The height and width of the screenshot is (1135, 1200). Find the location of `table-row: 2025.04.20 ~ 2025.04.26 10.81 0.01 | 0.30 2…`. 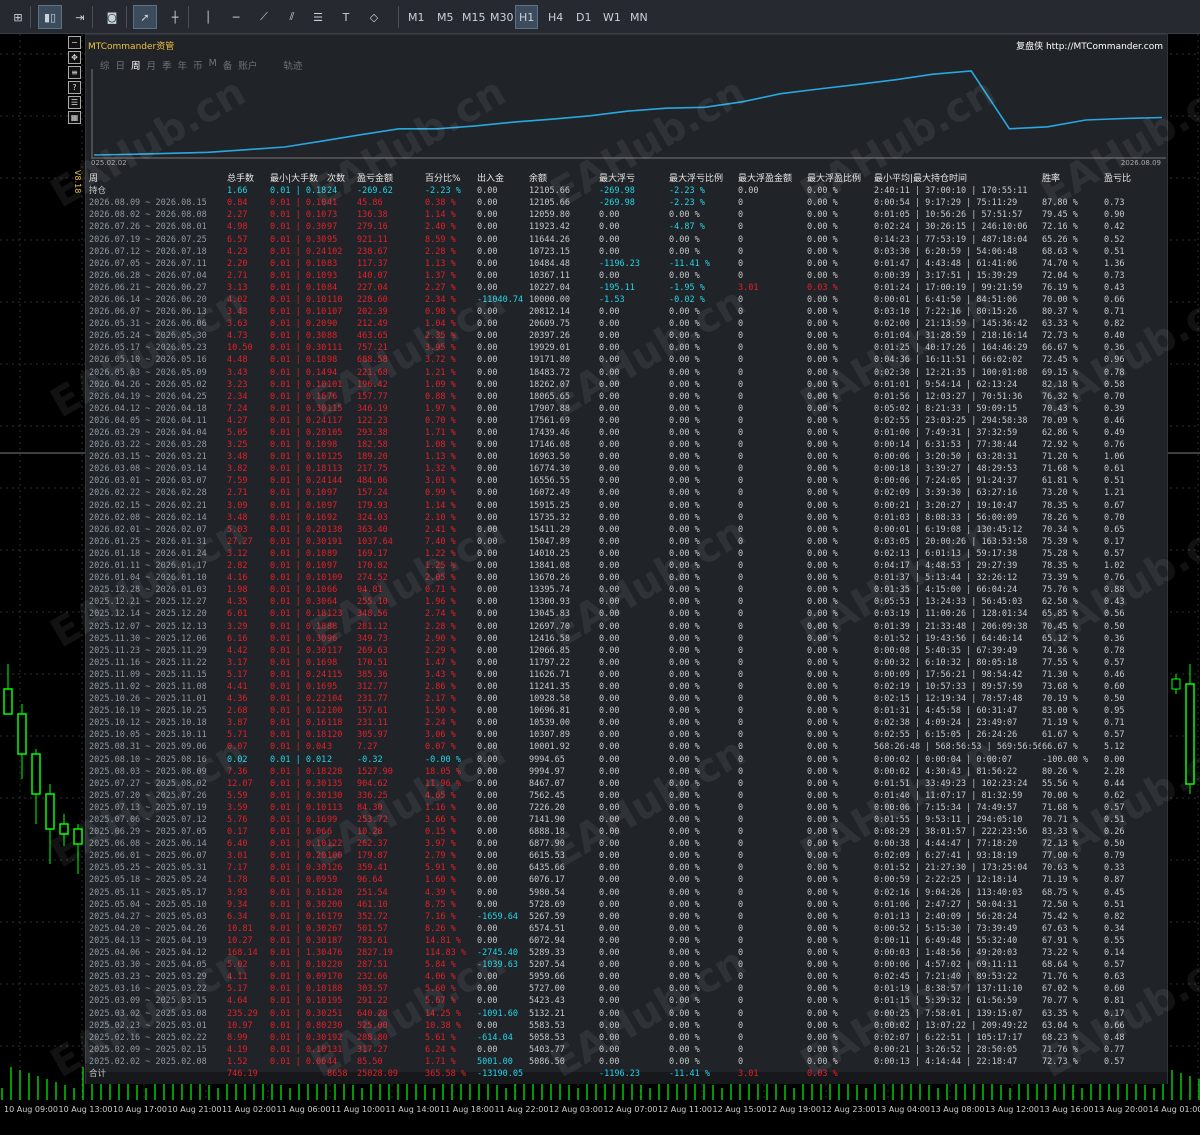

table-row: 2025.04.20 ~ 2025.04.26 10.81 0.01 | 0.30 2… is located at coordinates (628, 929).